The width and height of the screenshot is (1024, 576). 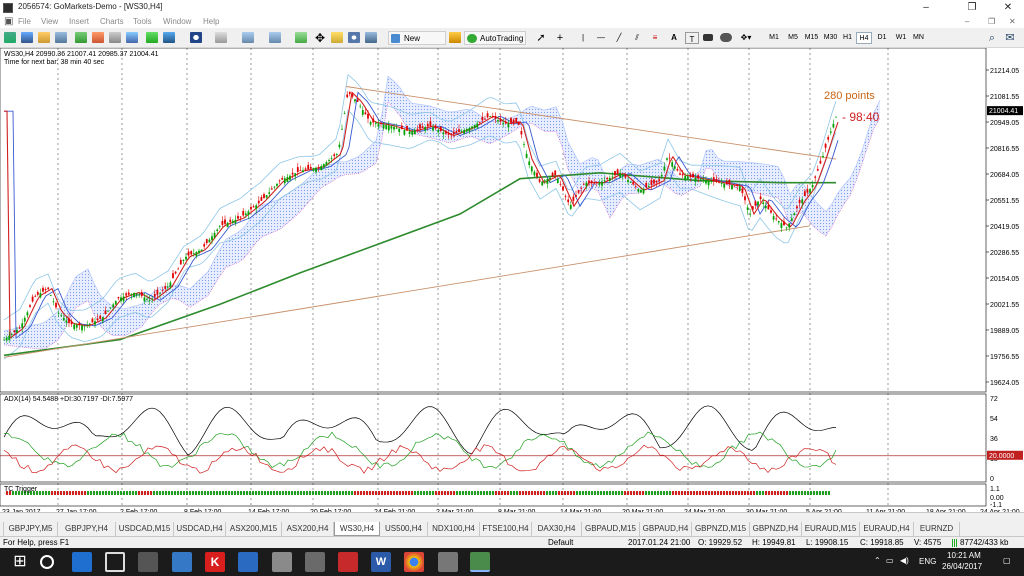 I want to click on channel-icon: ⫽, so click(x=637, y=38).